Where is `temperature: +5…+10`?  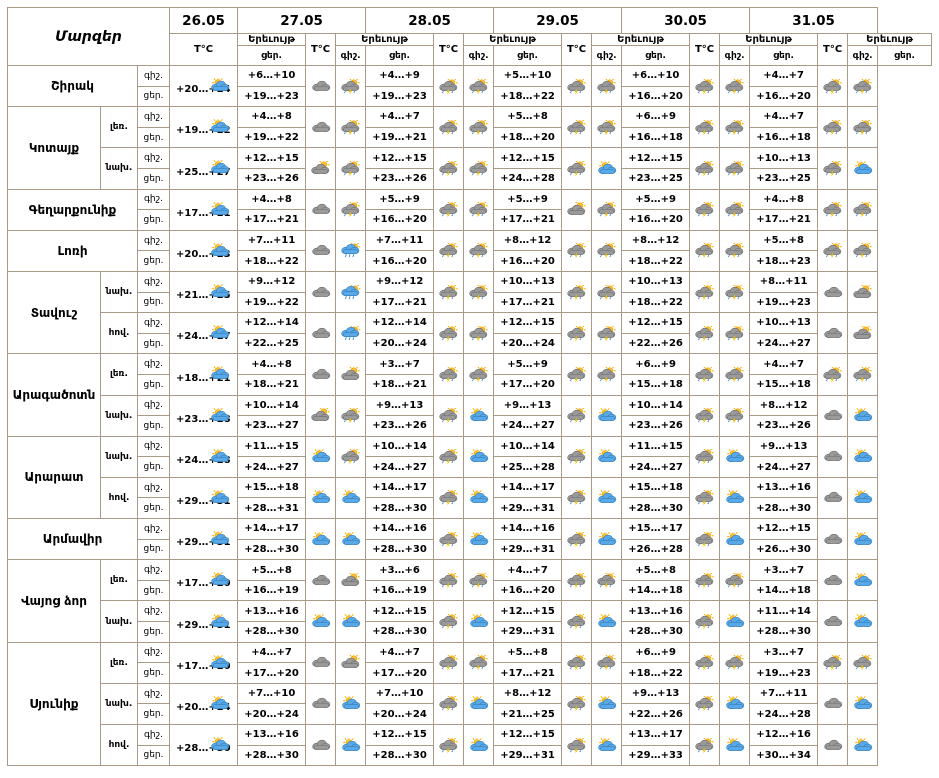 temperature: +5…+10 is located at coordinates (528, 76).